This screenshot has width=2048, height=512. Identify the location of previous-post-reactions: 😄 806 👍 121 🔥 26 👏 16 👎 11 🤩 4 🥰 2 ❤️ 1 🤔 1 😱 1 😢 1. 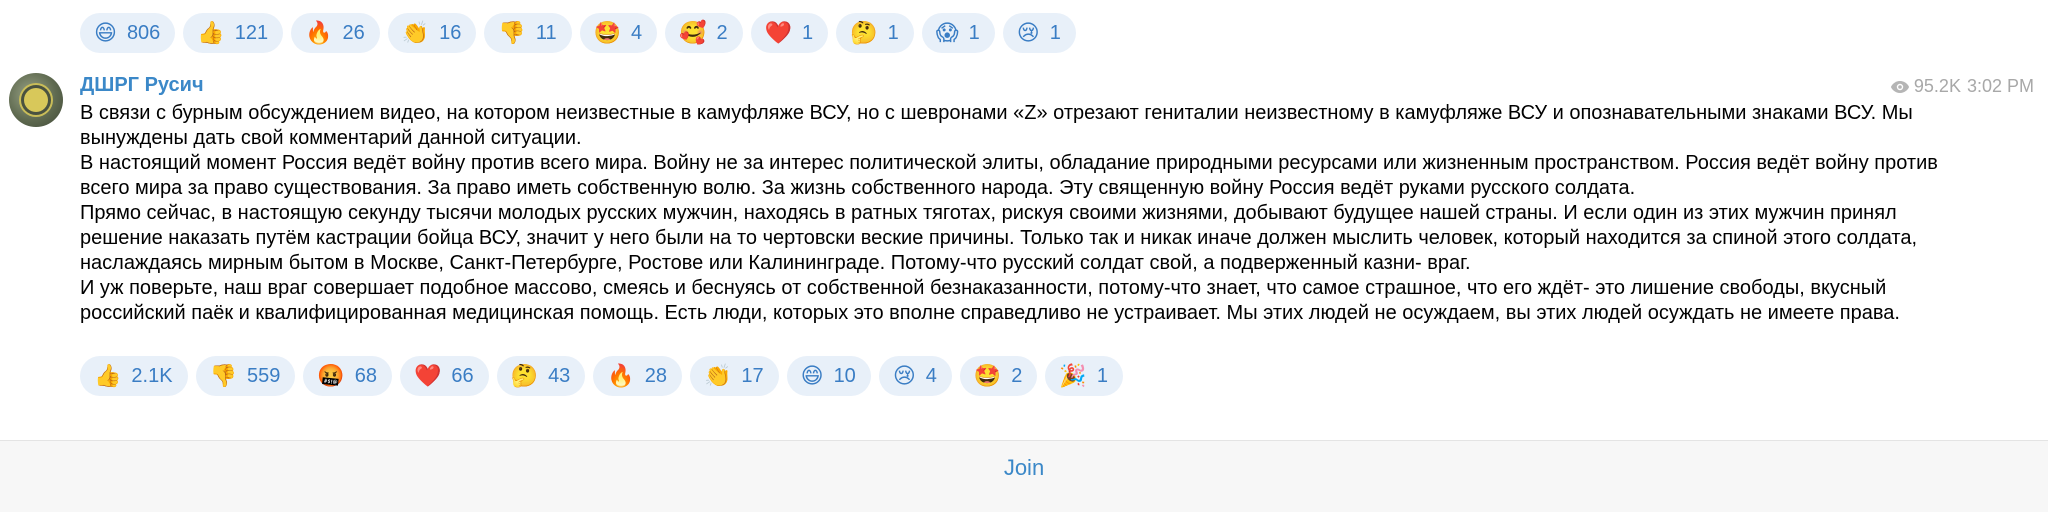
(578, 33).